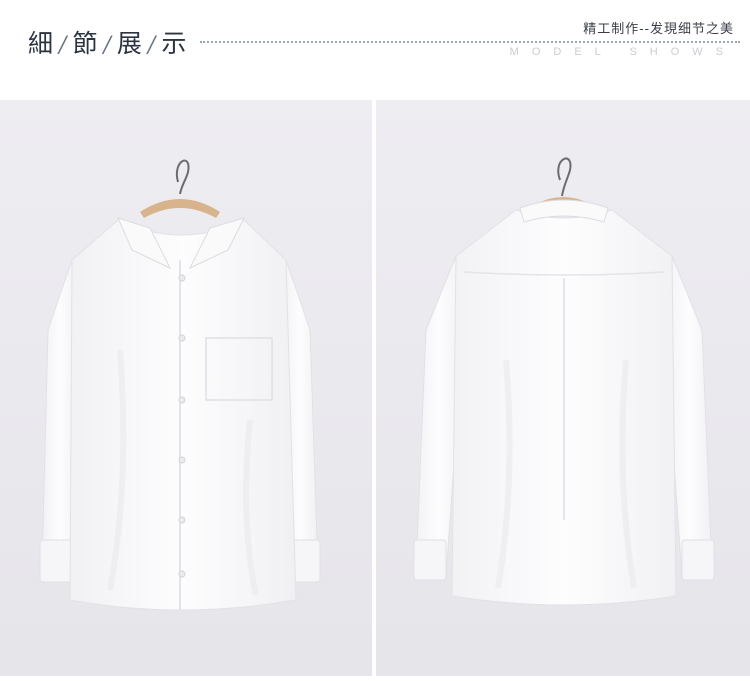 The width and height of the screenshot is (750, 681). What do you see at coordinates (658, 29) in the screenshot?
I see `tagline: 精工制作--发現细节之美` at bounding box center [658, 29].